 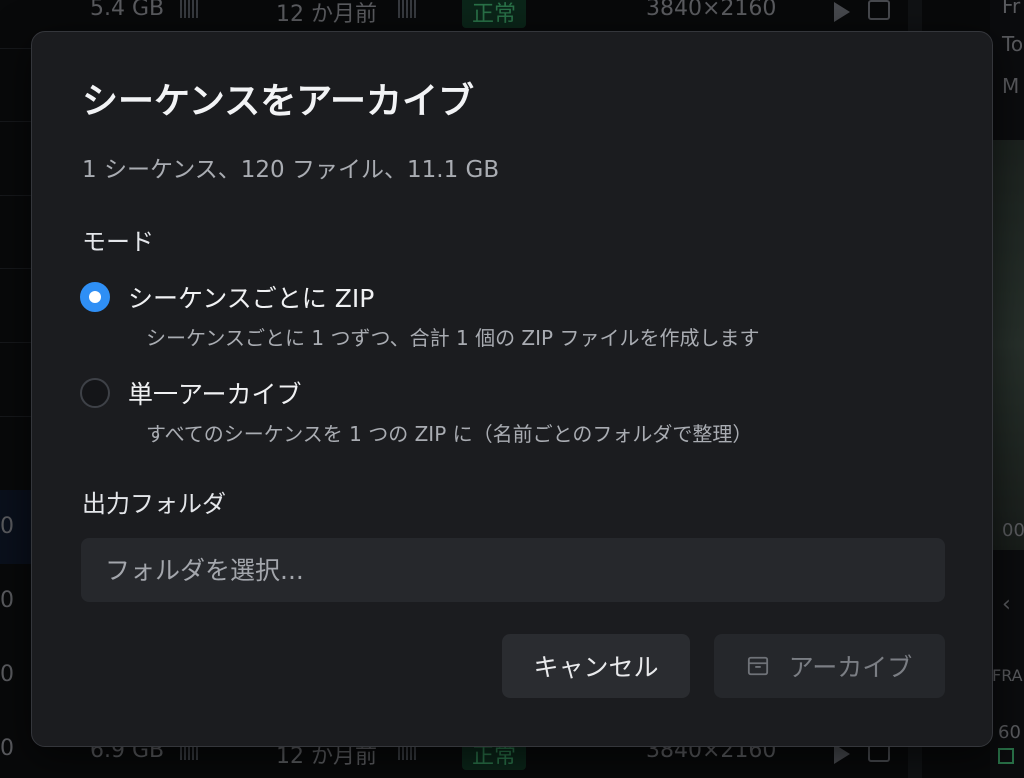 I want to click on radio-single-archive: 単一アーカイブ, so click(x=191, y=393).